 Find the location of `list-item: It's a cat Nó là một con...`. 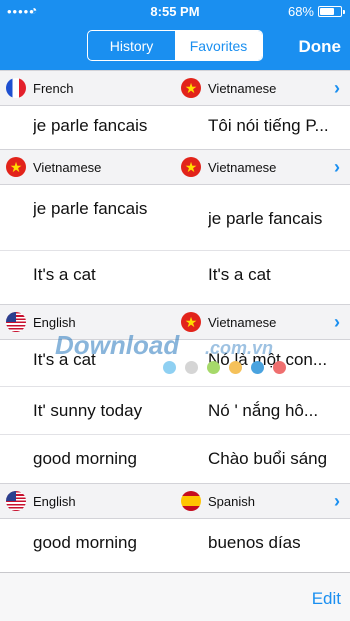

list-item: It's a cat Nó là một con... is located at coordinates (175, 363).